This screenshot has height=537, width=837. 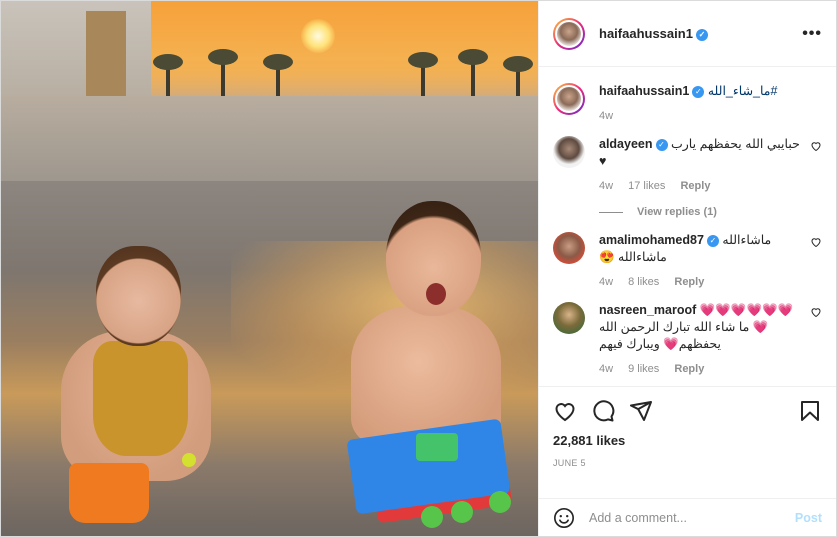 I want to click on post-actions: 22,881 likes JUNE 5, so click(x=687, y=442).